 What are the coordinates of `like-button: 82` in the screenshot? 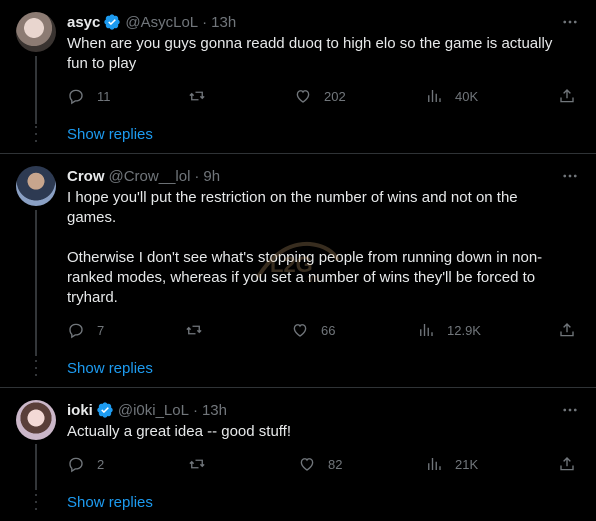 It's located at (320, 464).